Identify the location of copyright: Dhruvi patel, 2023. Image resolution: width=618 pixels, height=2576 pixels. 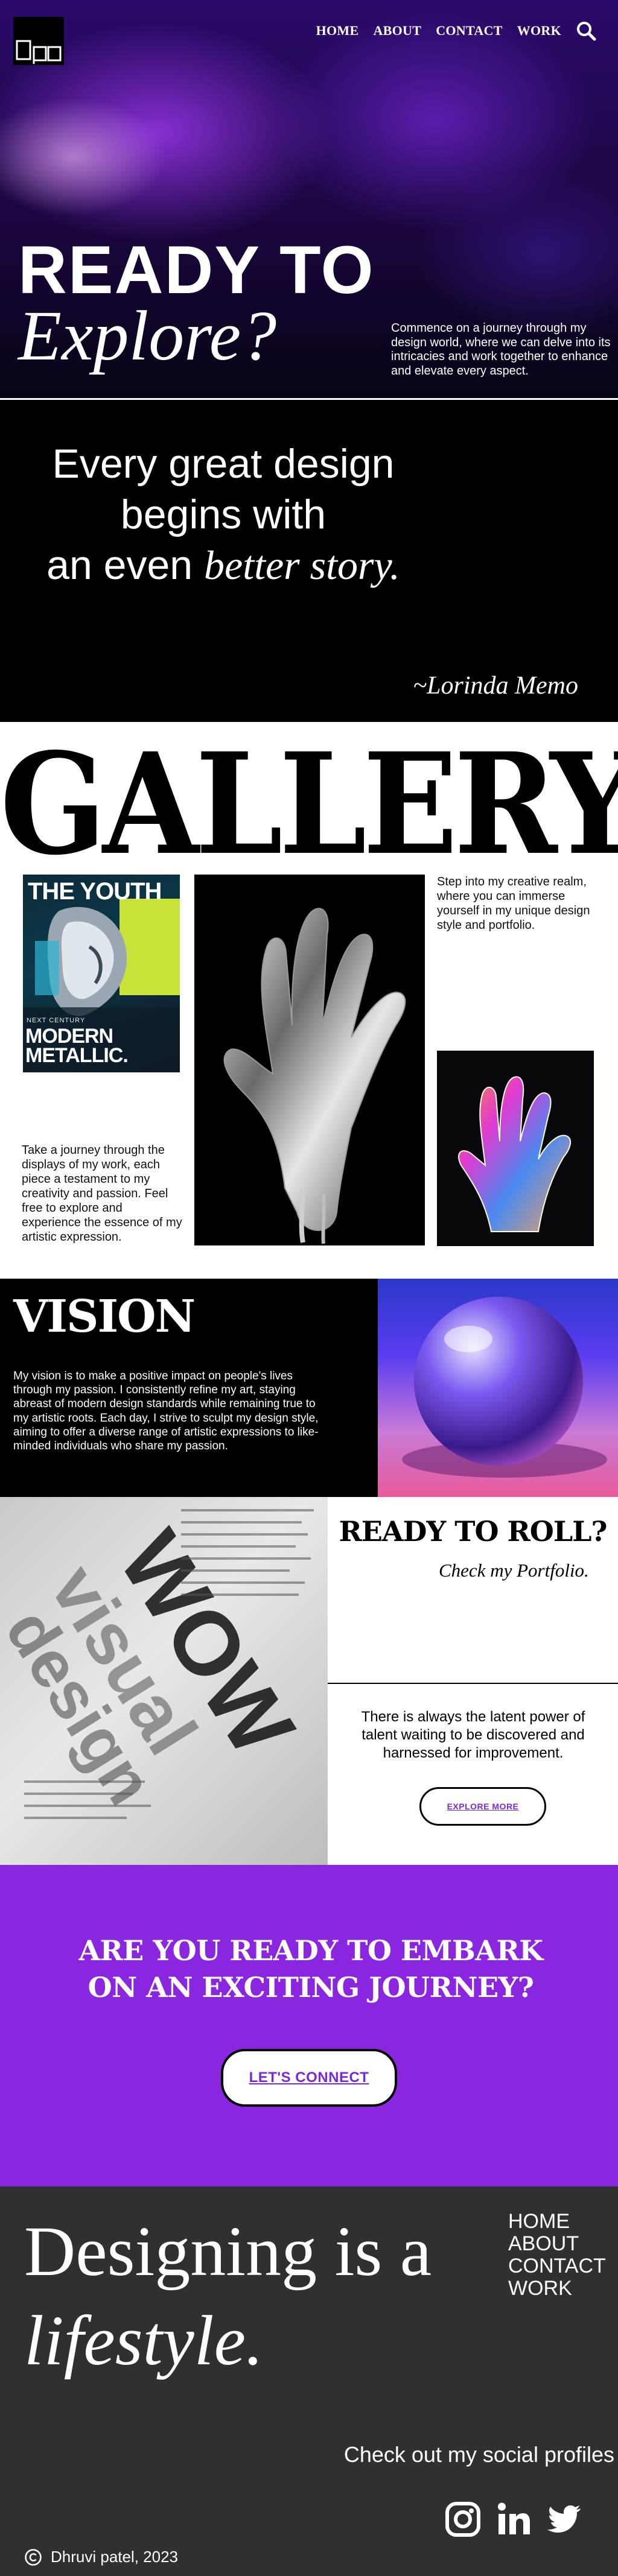
(101, 2557).